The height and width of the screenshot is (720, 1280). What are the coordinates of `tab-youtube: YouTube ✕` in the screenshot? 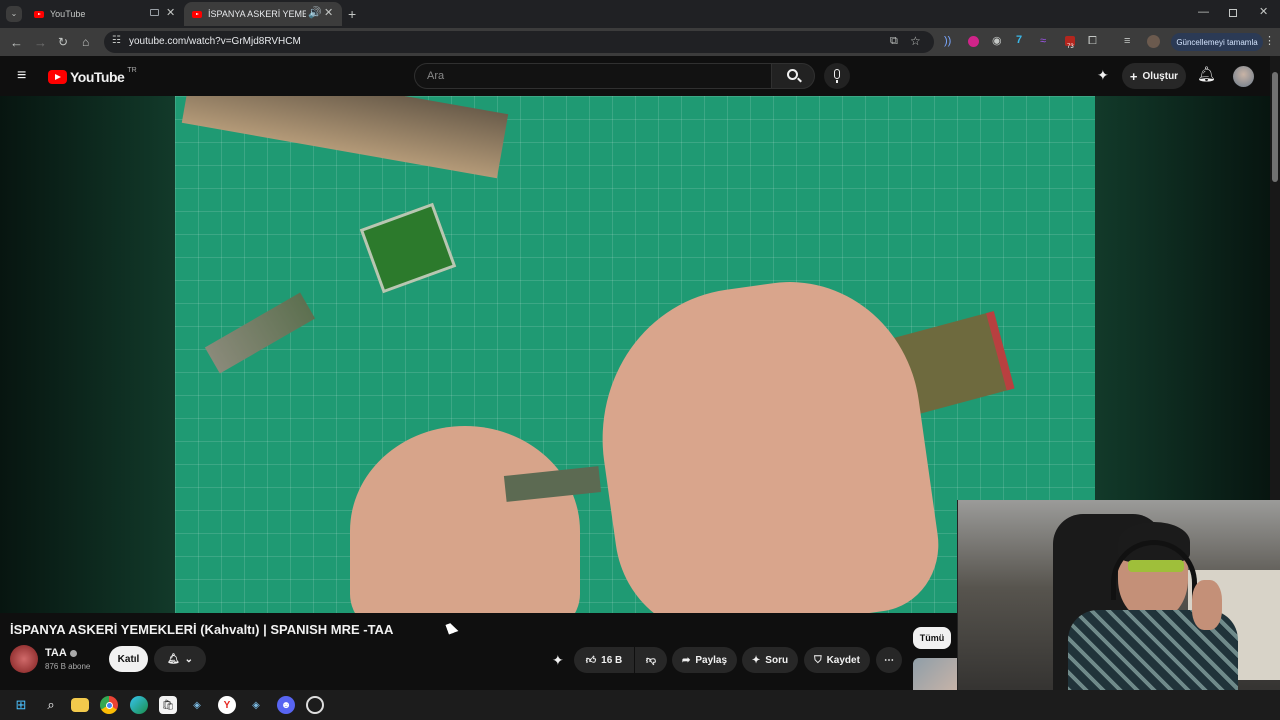 It's located at (104, 14).